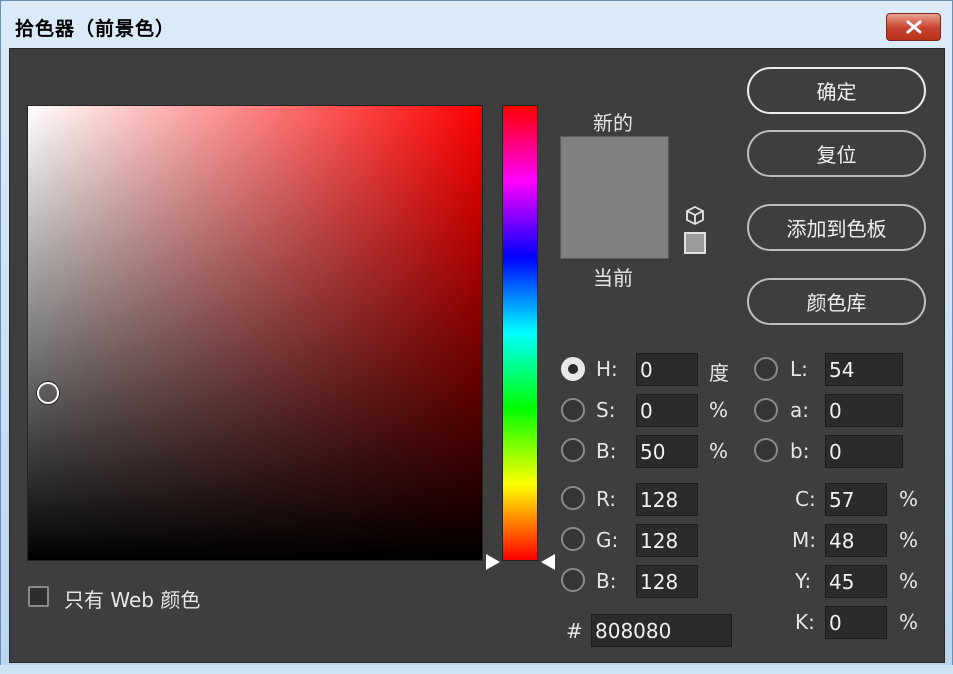 The height and width of the screenshot is (674, 953). Describe the element at coordinates (719, 373) in the screenshot. I see `hue-unit: 度` at that location.